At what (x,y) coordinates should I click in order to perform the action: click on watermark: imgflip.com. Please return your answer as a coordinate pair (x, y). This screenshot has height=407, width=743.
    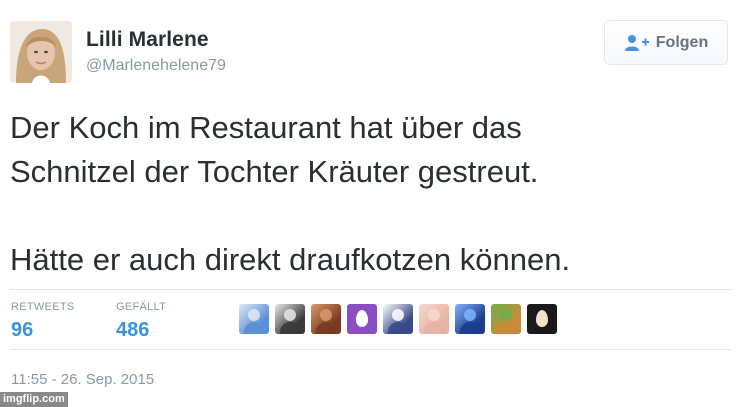
    Looking at the image, I should click on (34, 399).